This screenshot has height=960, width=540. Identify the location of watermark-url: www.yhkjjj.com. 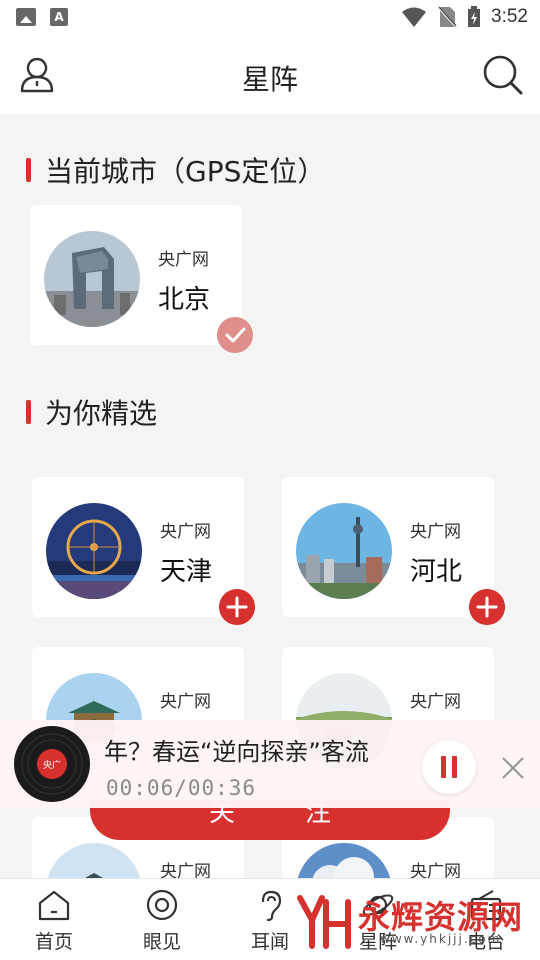
(441, 939).